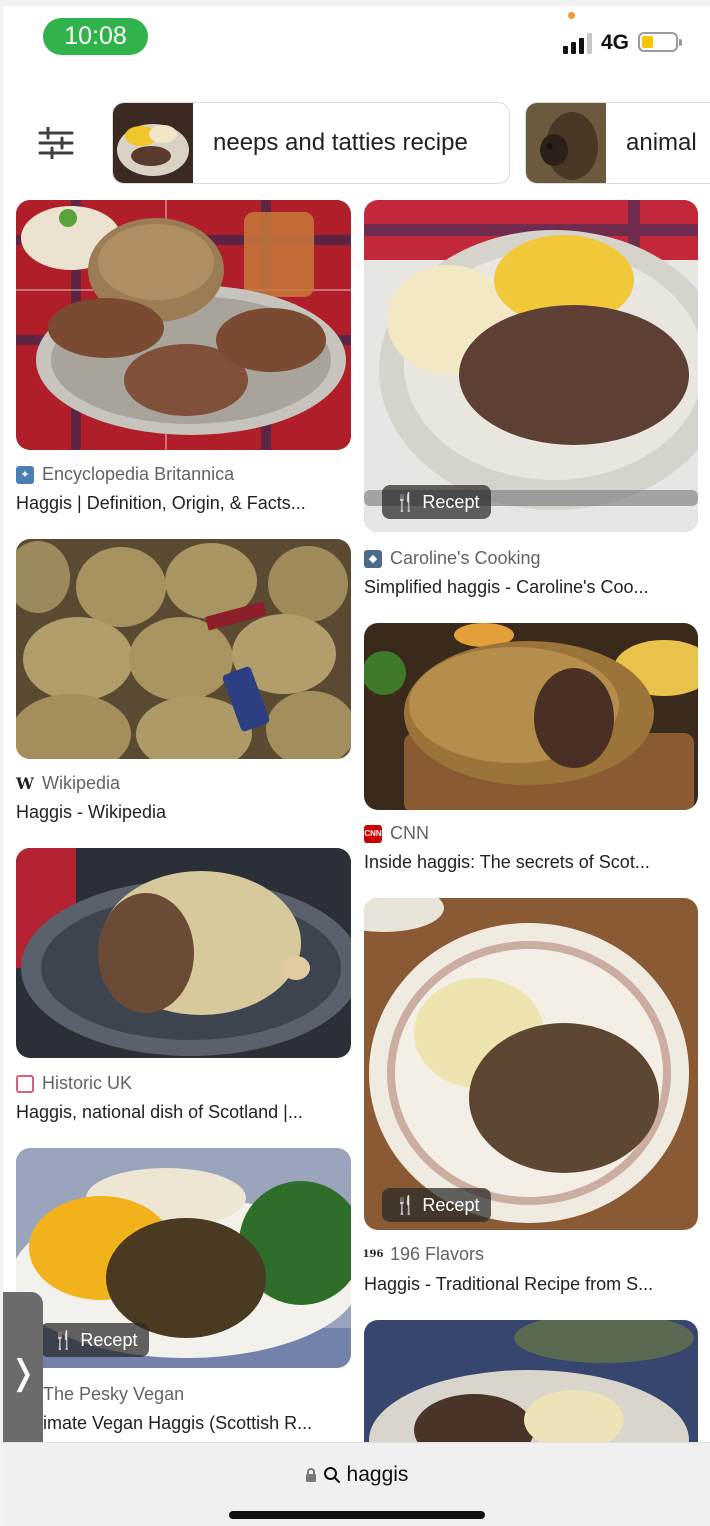 Image resolution: width=710 pixels, height=1526 pixels. I want to click on carolines-cooking-favicon: ◆, so click(373, 558).